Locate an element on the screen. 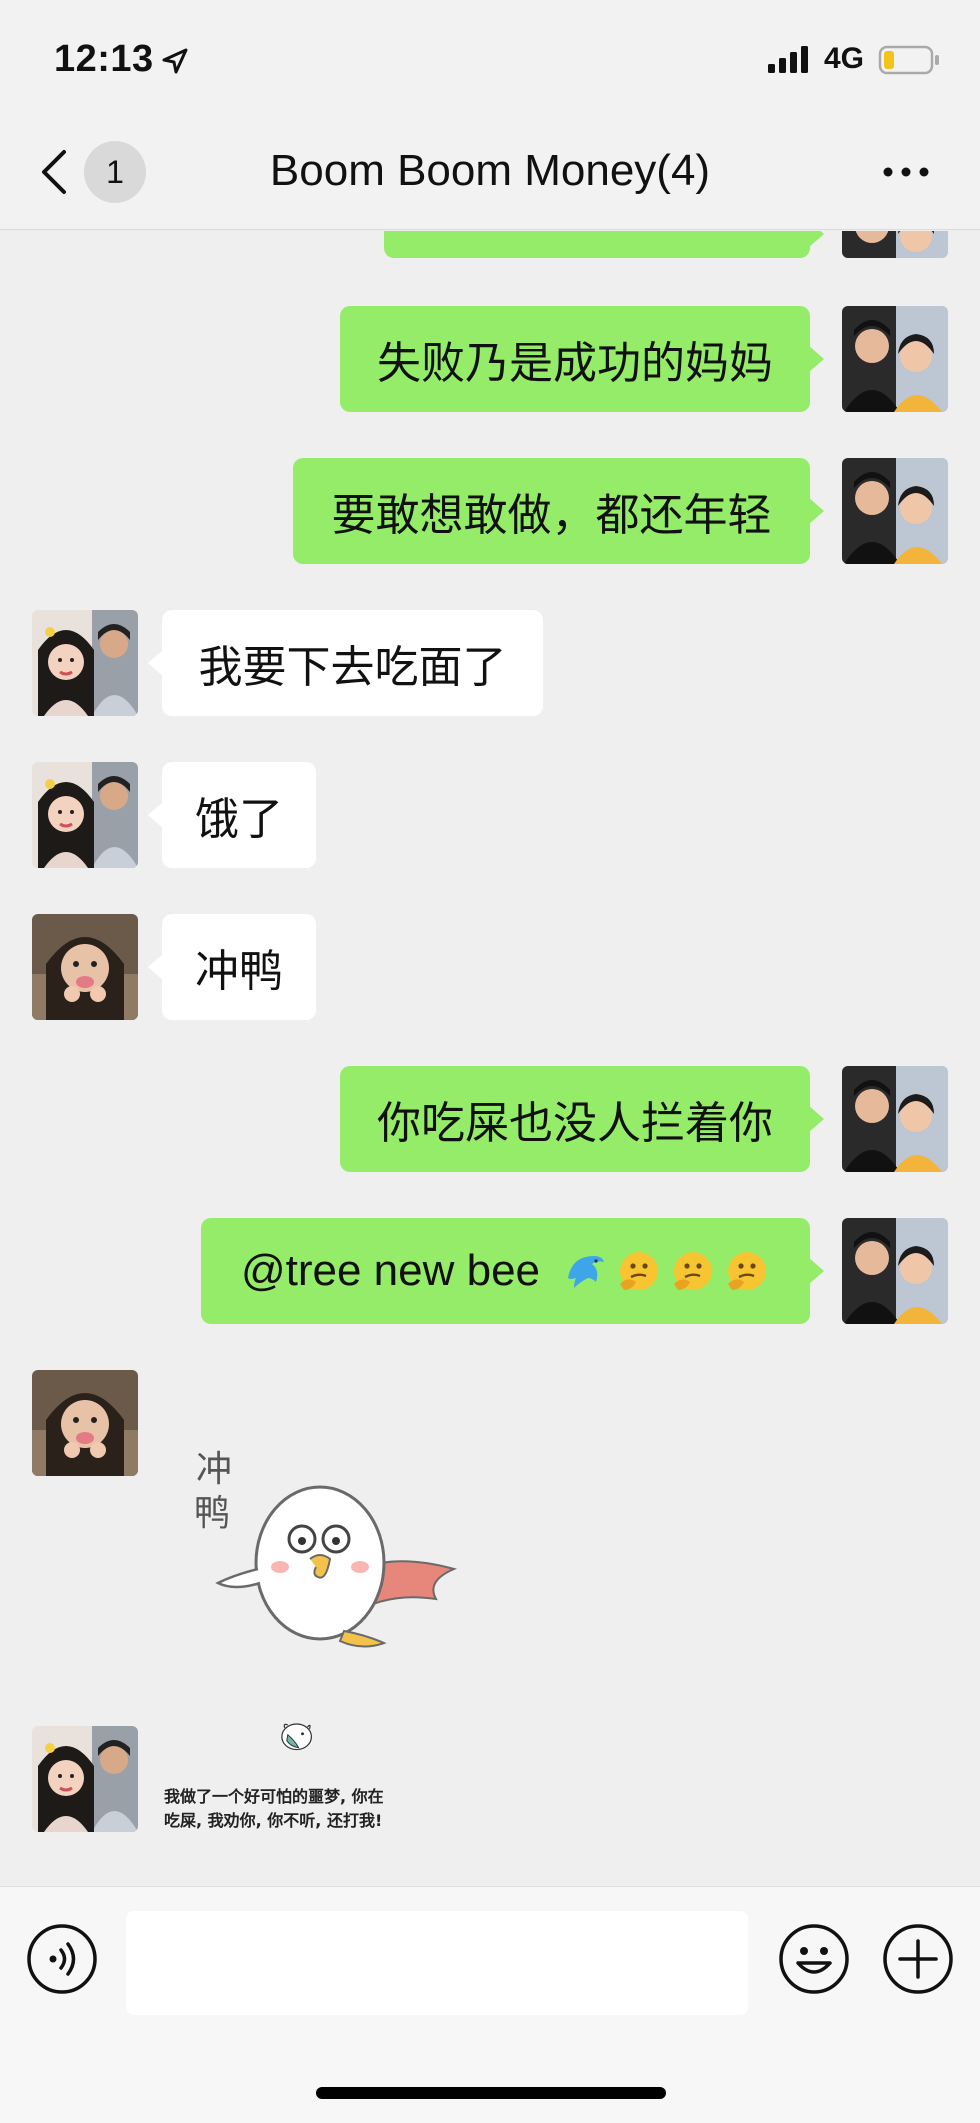  message-bubble: 要敢想敢做，都还年轻 is located at coordinates (558, 511).